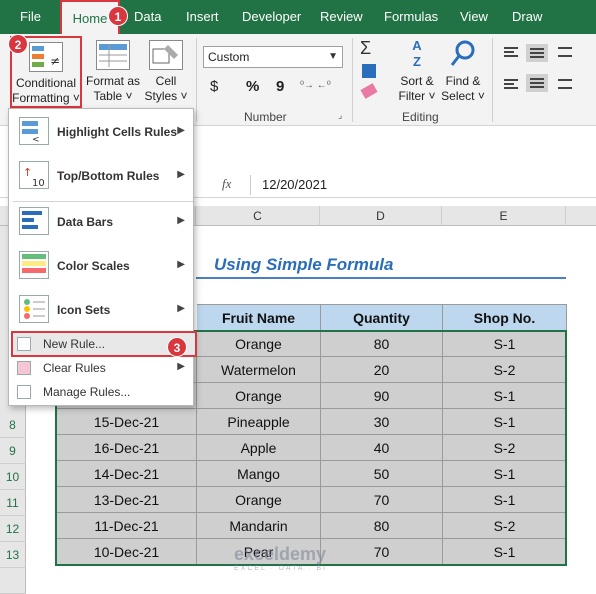  Describe the element at coordinates (280, 86) in the screenshot. I see `comma-style-button: 9` at that location.